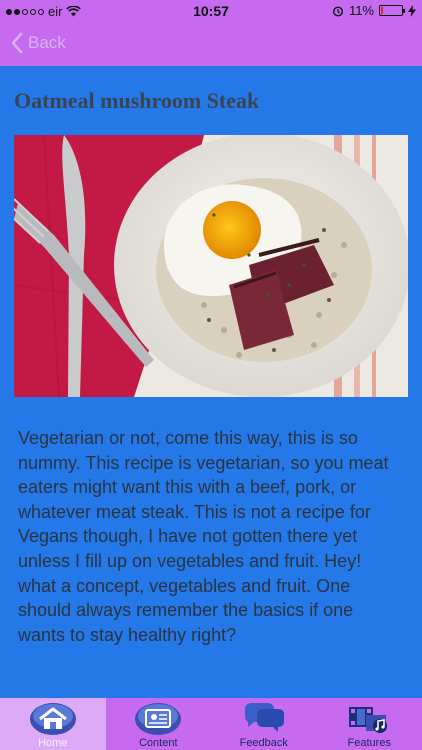 The height and width of the screenshot is (750, 422). What do you see at coordinates (211, 11) in the screenshot?
I see `status-bar: eir 10:57 11%` at bounding box center [211, 11].